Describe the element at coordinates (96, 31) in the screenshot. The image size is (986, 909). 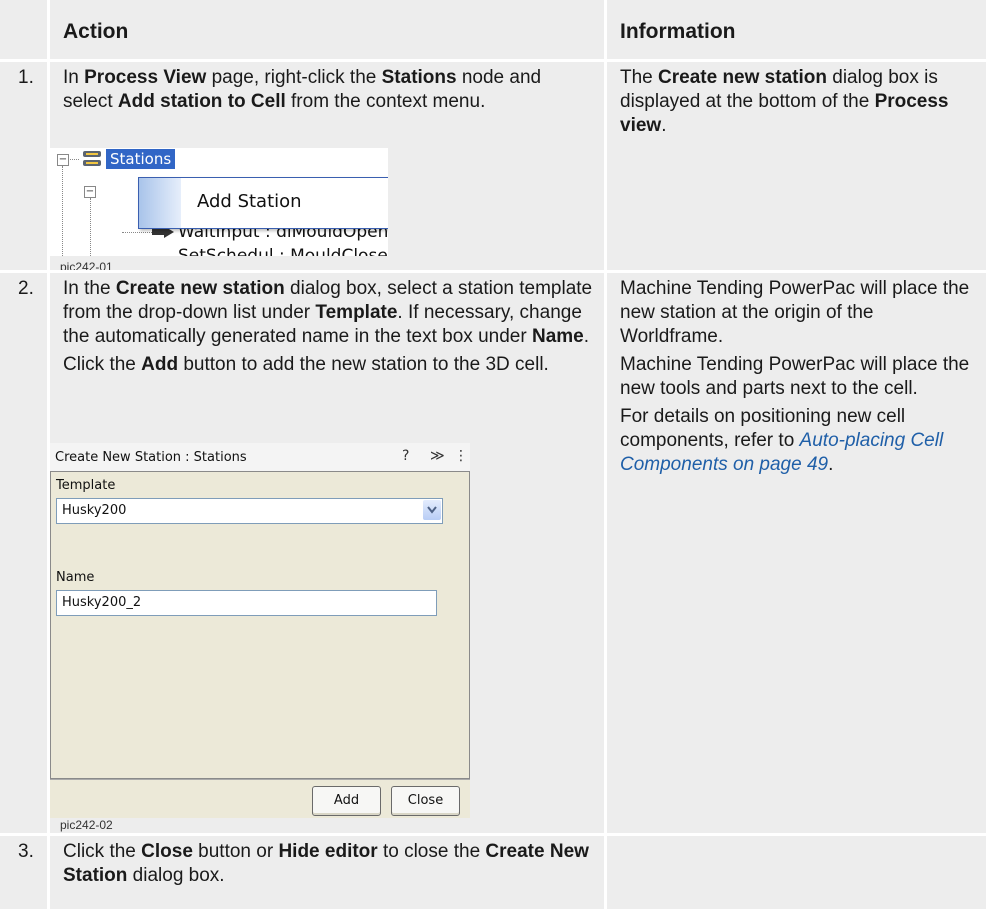
I see `header-action: Action` at that location.